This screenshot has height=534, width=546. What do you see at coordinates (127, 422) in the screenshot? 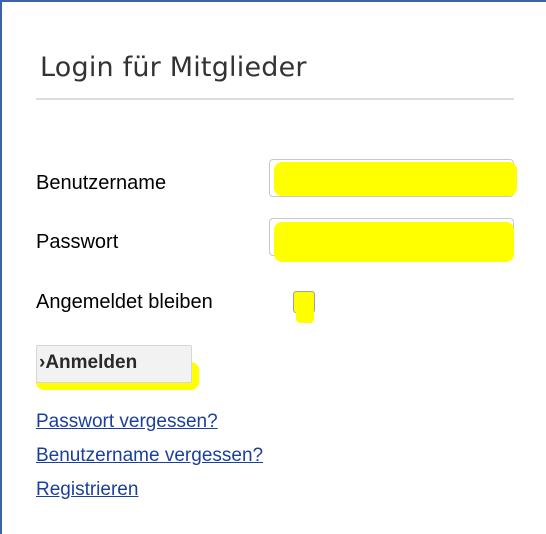
I see `forgot-password-link: Passwort vergessen?` at bounding box center [127, 422].